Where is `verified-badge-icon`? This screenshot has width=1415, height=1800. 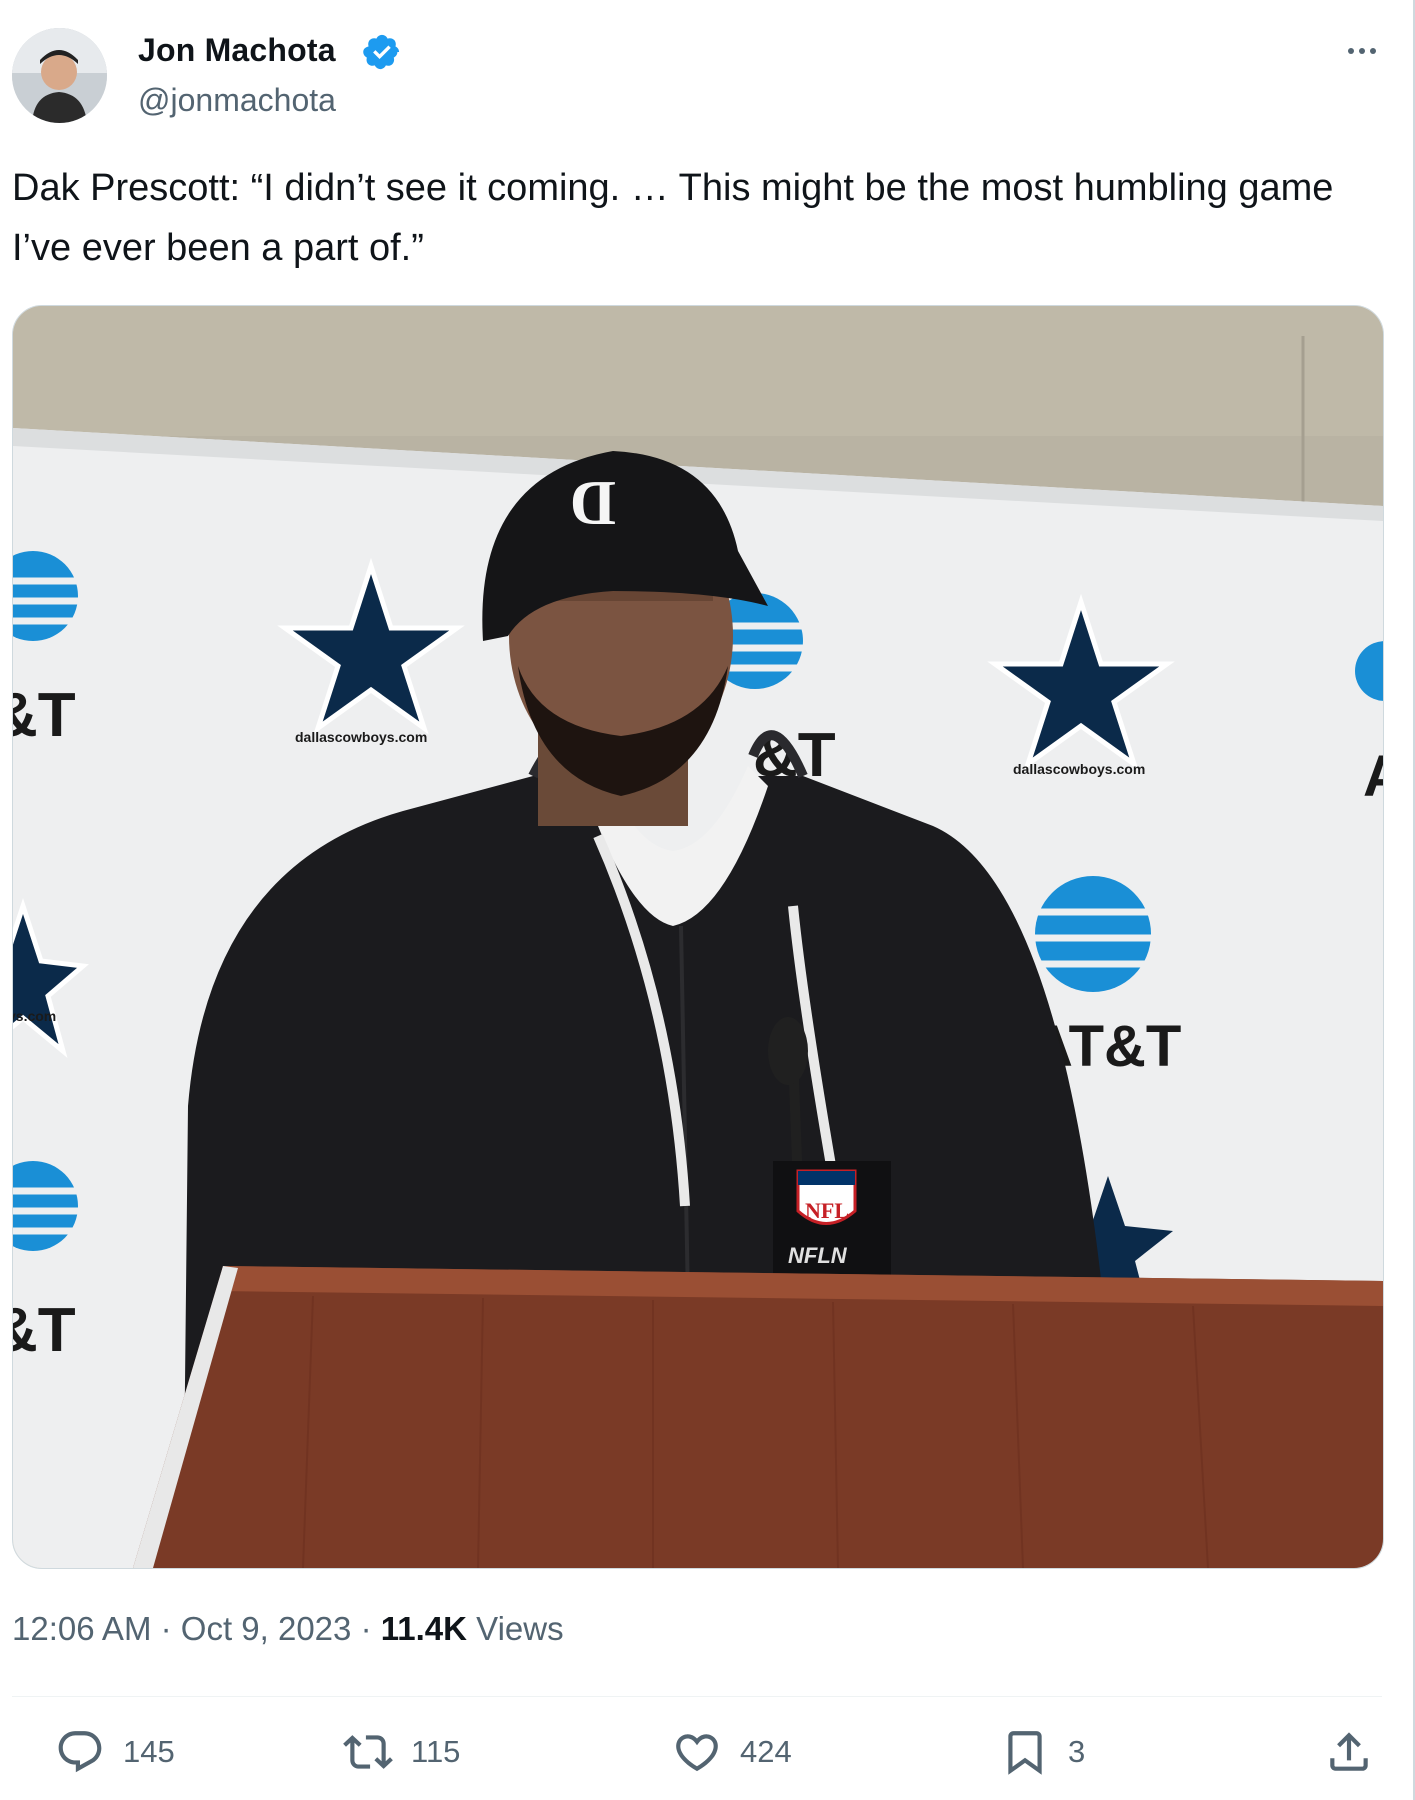
verified-badge-icon is located at coordinates (381, 52).